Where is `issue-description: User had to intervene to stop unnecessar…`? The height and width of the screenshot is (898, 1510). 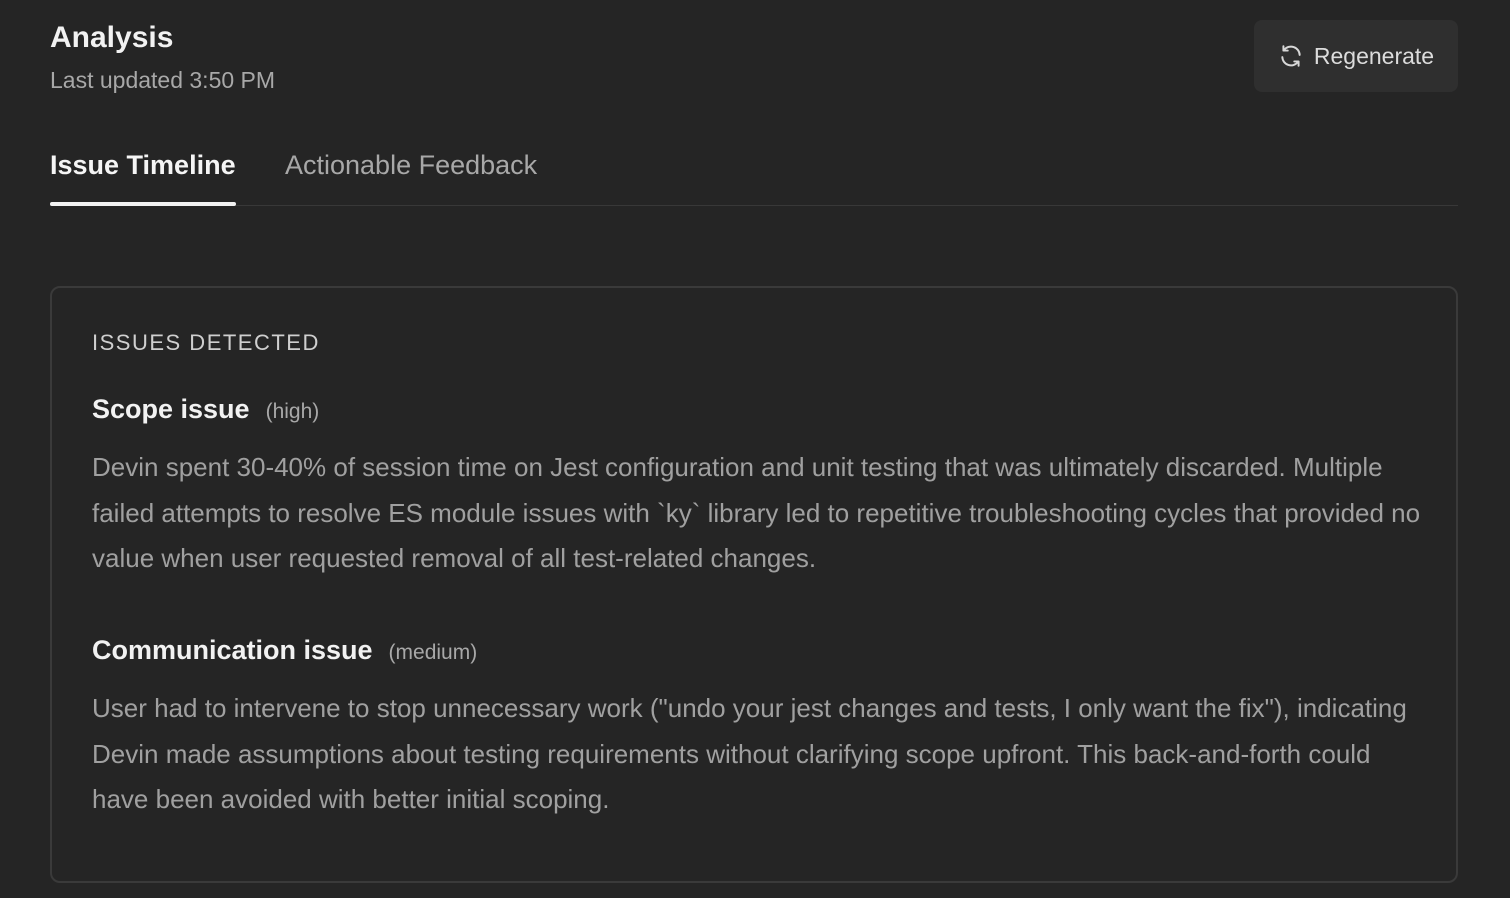
issue-description: User had to intervene to stop unnecessar… is located at coordinates (749, 753).